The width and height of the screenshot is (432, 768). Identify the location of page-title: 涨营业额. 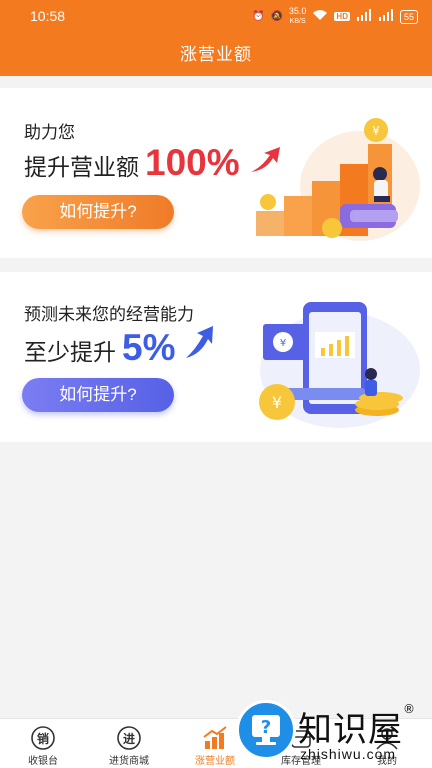
(216, 54).